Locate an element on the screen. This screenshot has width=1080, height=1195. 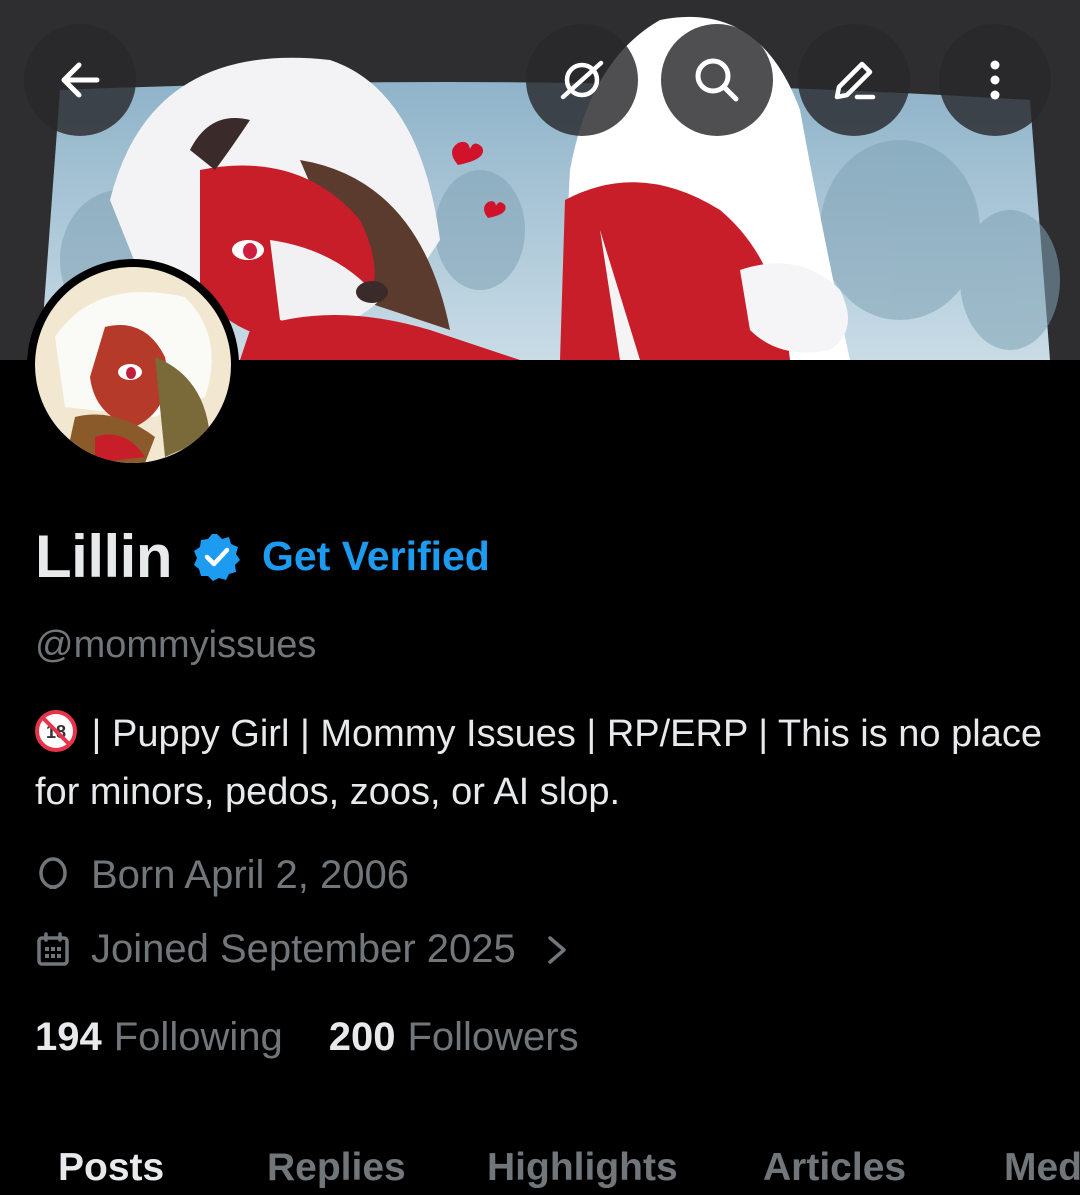
balloon-icon is located at coordinates (53, 872).